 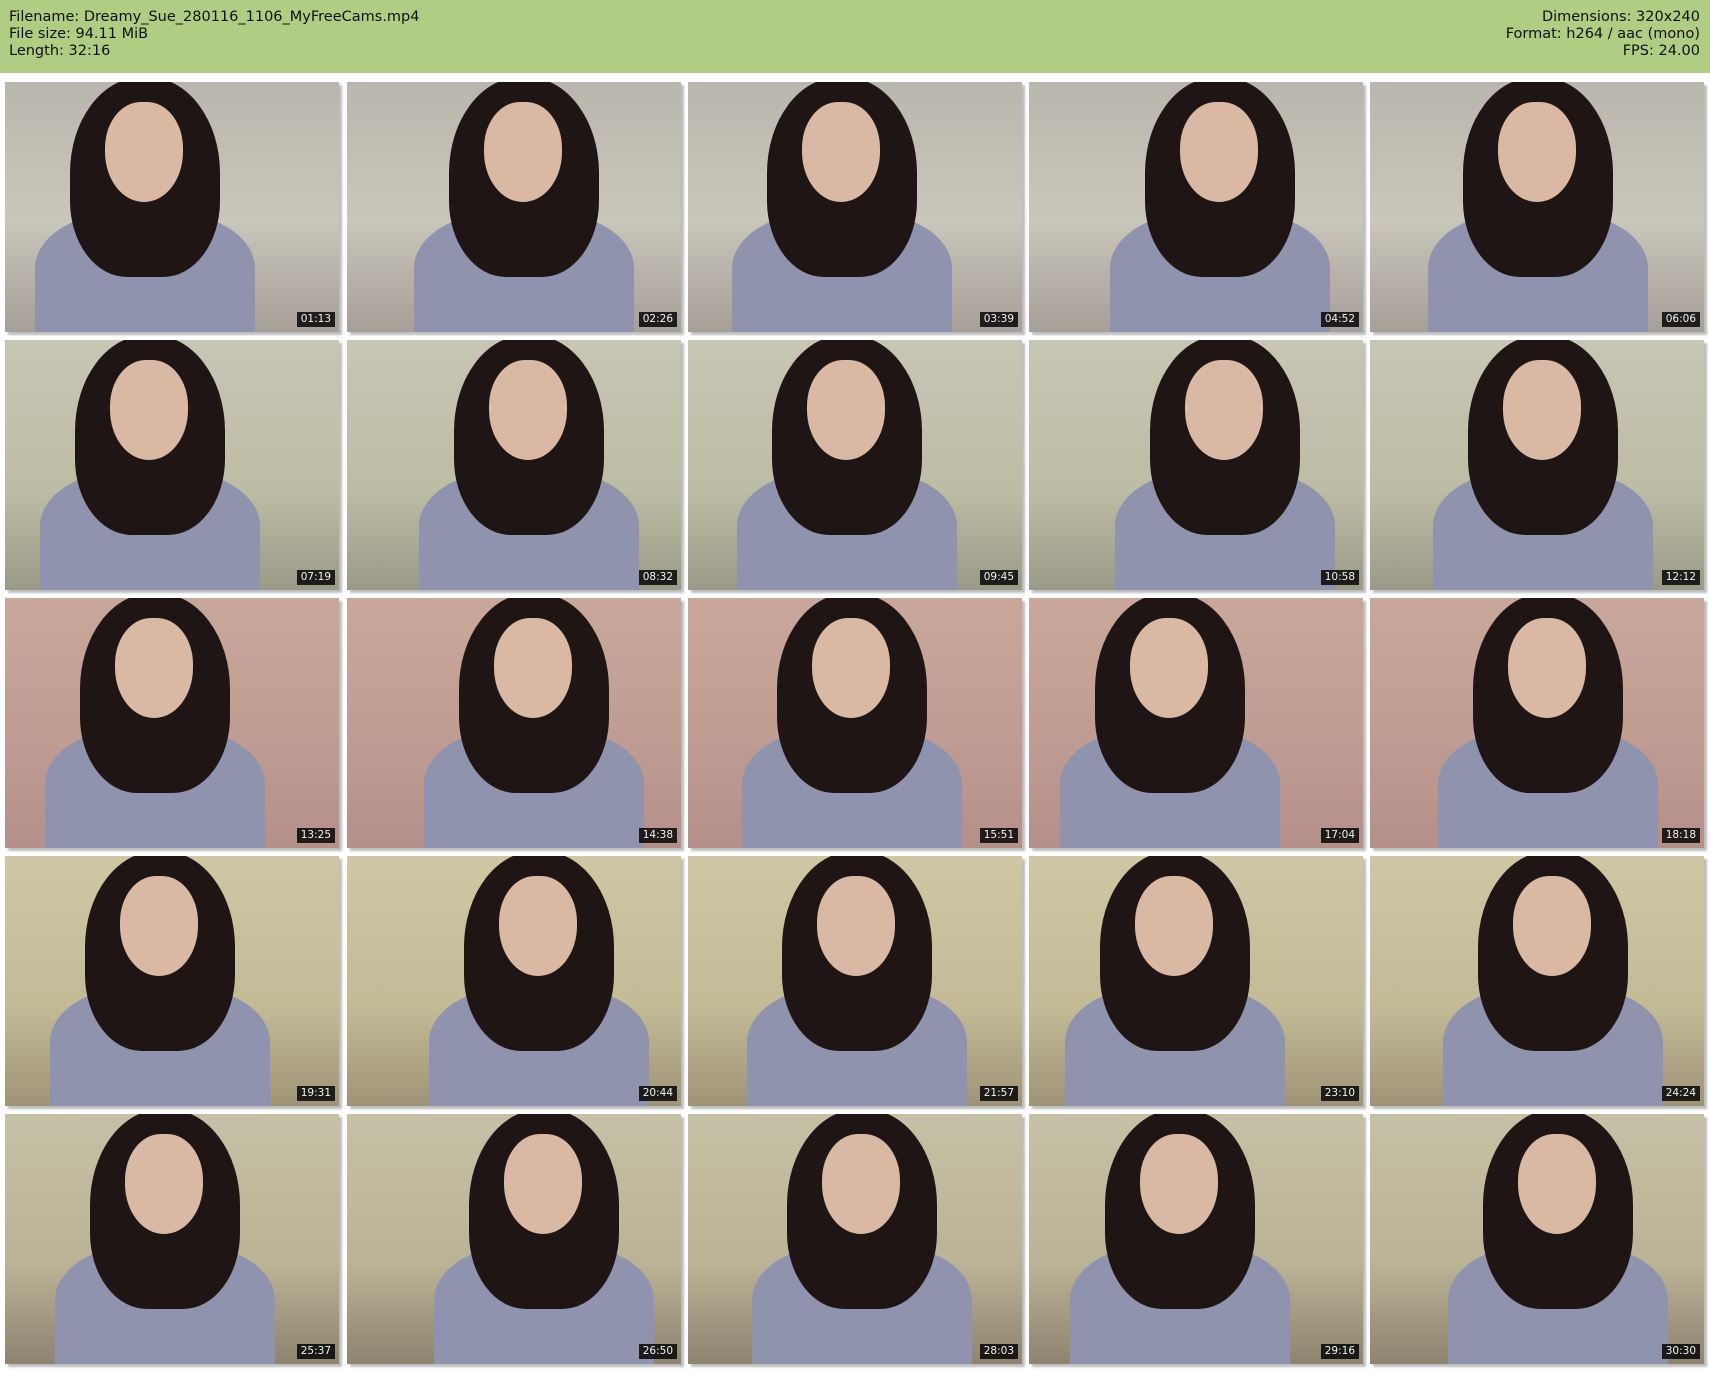 What do you see at coordinates (60, 51) in the screenshot?
I see `length-text: Length: 32:16` at bounding box center [60, 51].